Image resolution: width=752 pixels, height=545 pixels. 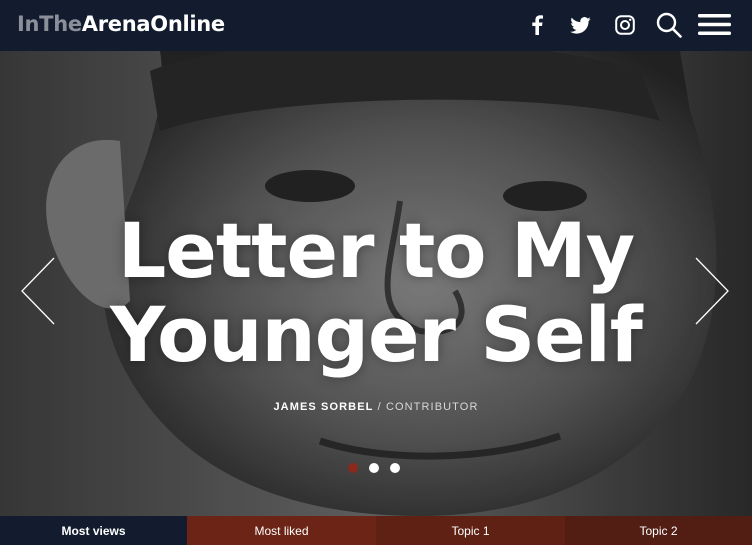 What do you see at coordinates (121, 24) in the screenshot?
I see `site-logo: InTheArenaOnline` at bounding box center [121, 24].